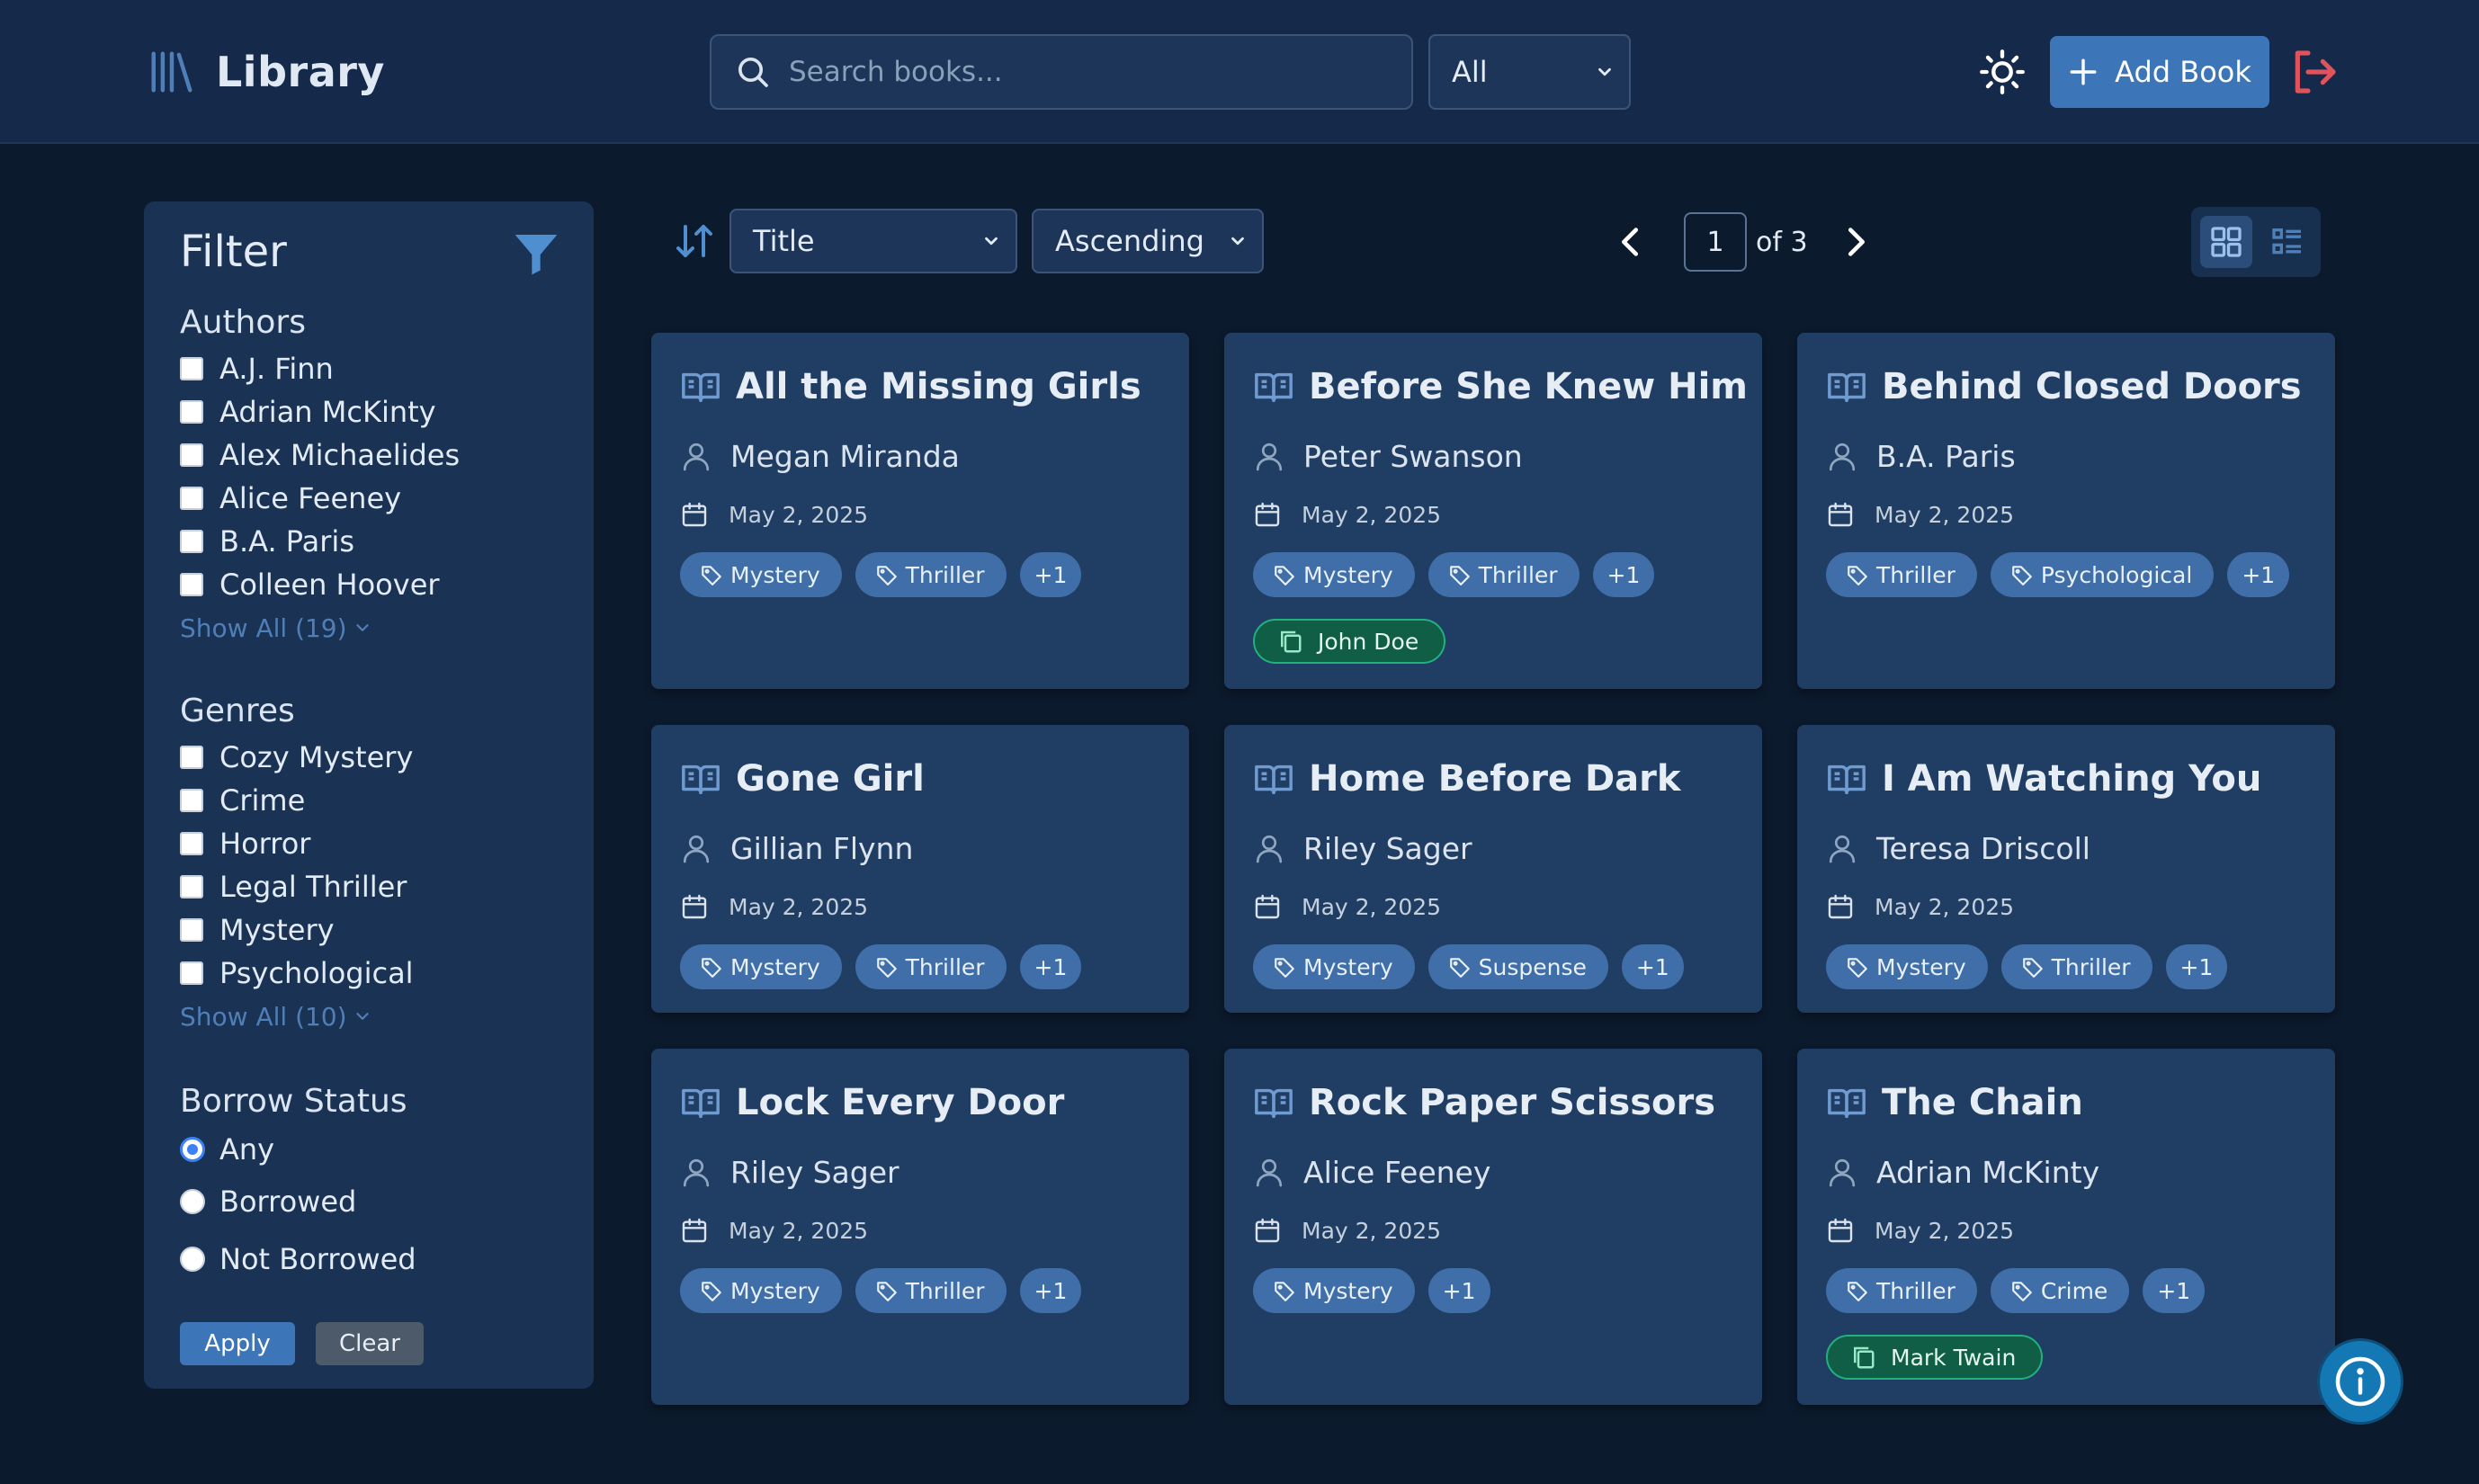 Image resolution: width=2479 pixels, height=1484 pixels. What do you see at coordinates (297, 973) in the screenshot?
I see `genre-option: Psychological` at bounding box center [297, 973].